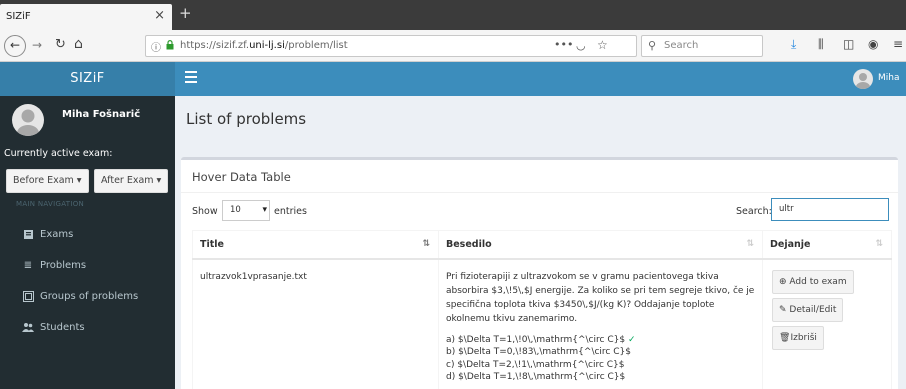 Image resolution: width=906 pixels, height=389 pixels. I want to click on problem-title: ultrazvok1vprasanje.txt, so click(253, 276).